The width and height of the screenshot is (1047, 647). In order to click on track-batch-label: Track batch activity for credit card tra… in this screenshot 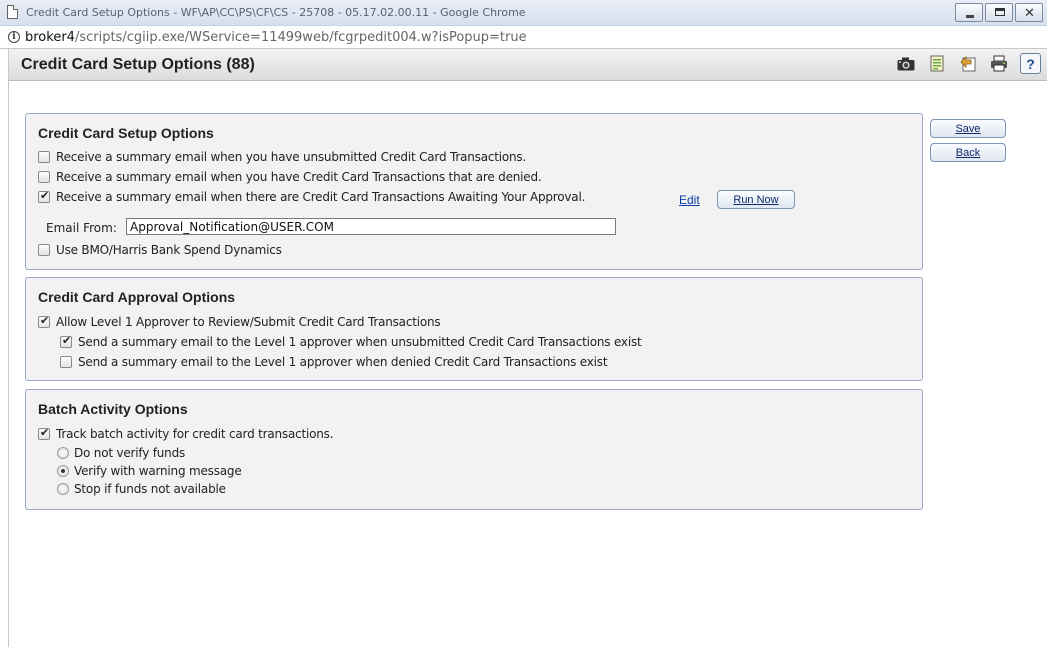, I will do `click(195, 434)`.